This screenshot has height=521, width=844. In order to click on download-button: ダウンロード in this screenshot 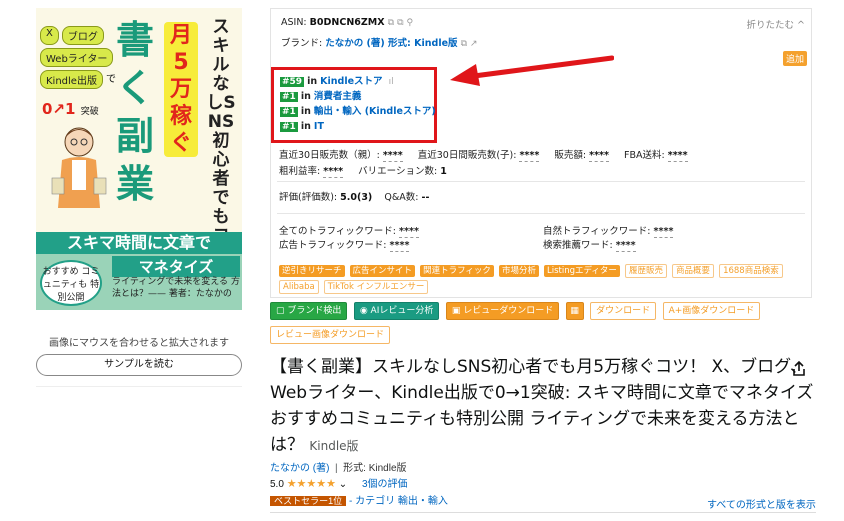, I will do `click(623, 311)`.